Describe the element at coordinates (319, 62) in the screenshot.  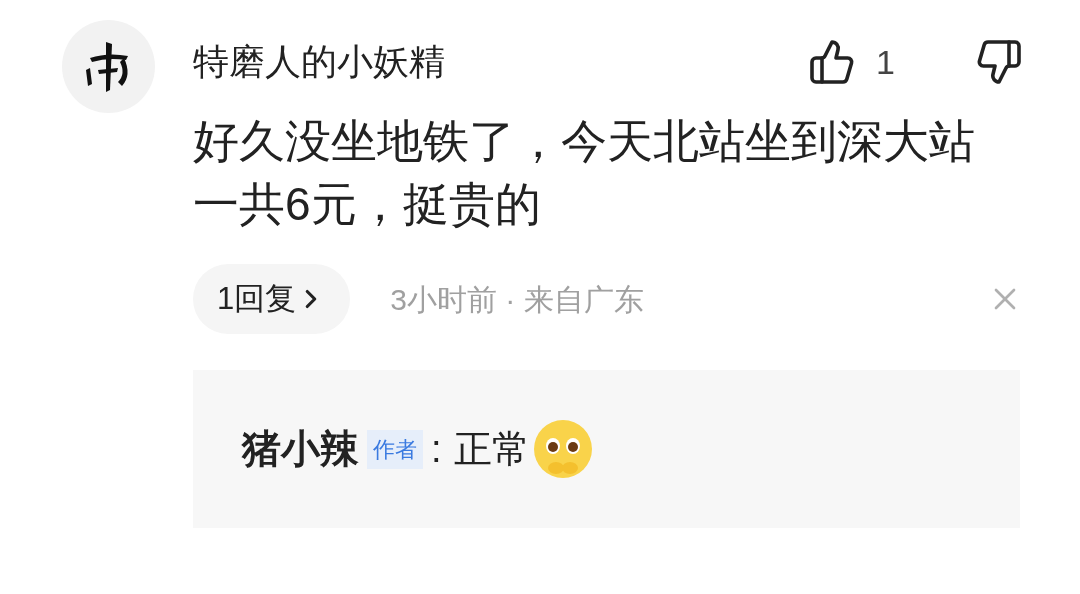
I see `author-name: 特磨人的小妖精` at that location.